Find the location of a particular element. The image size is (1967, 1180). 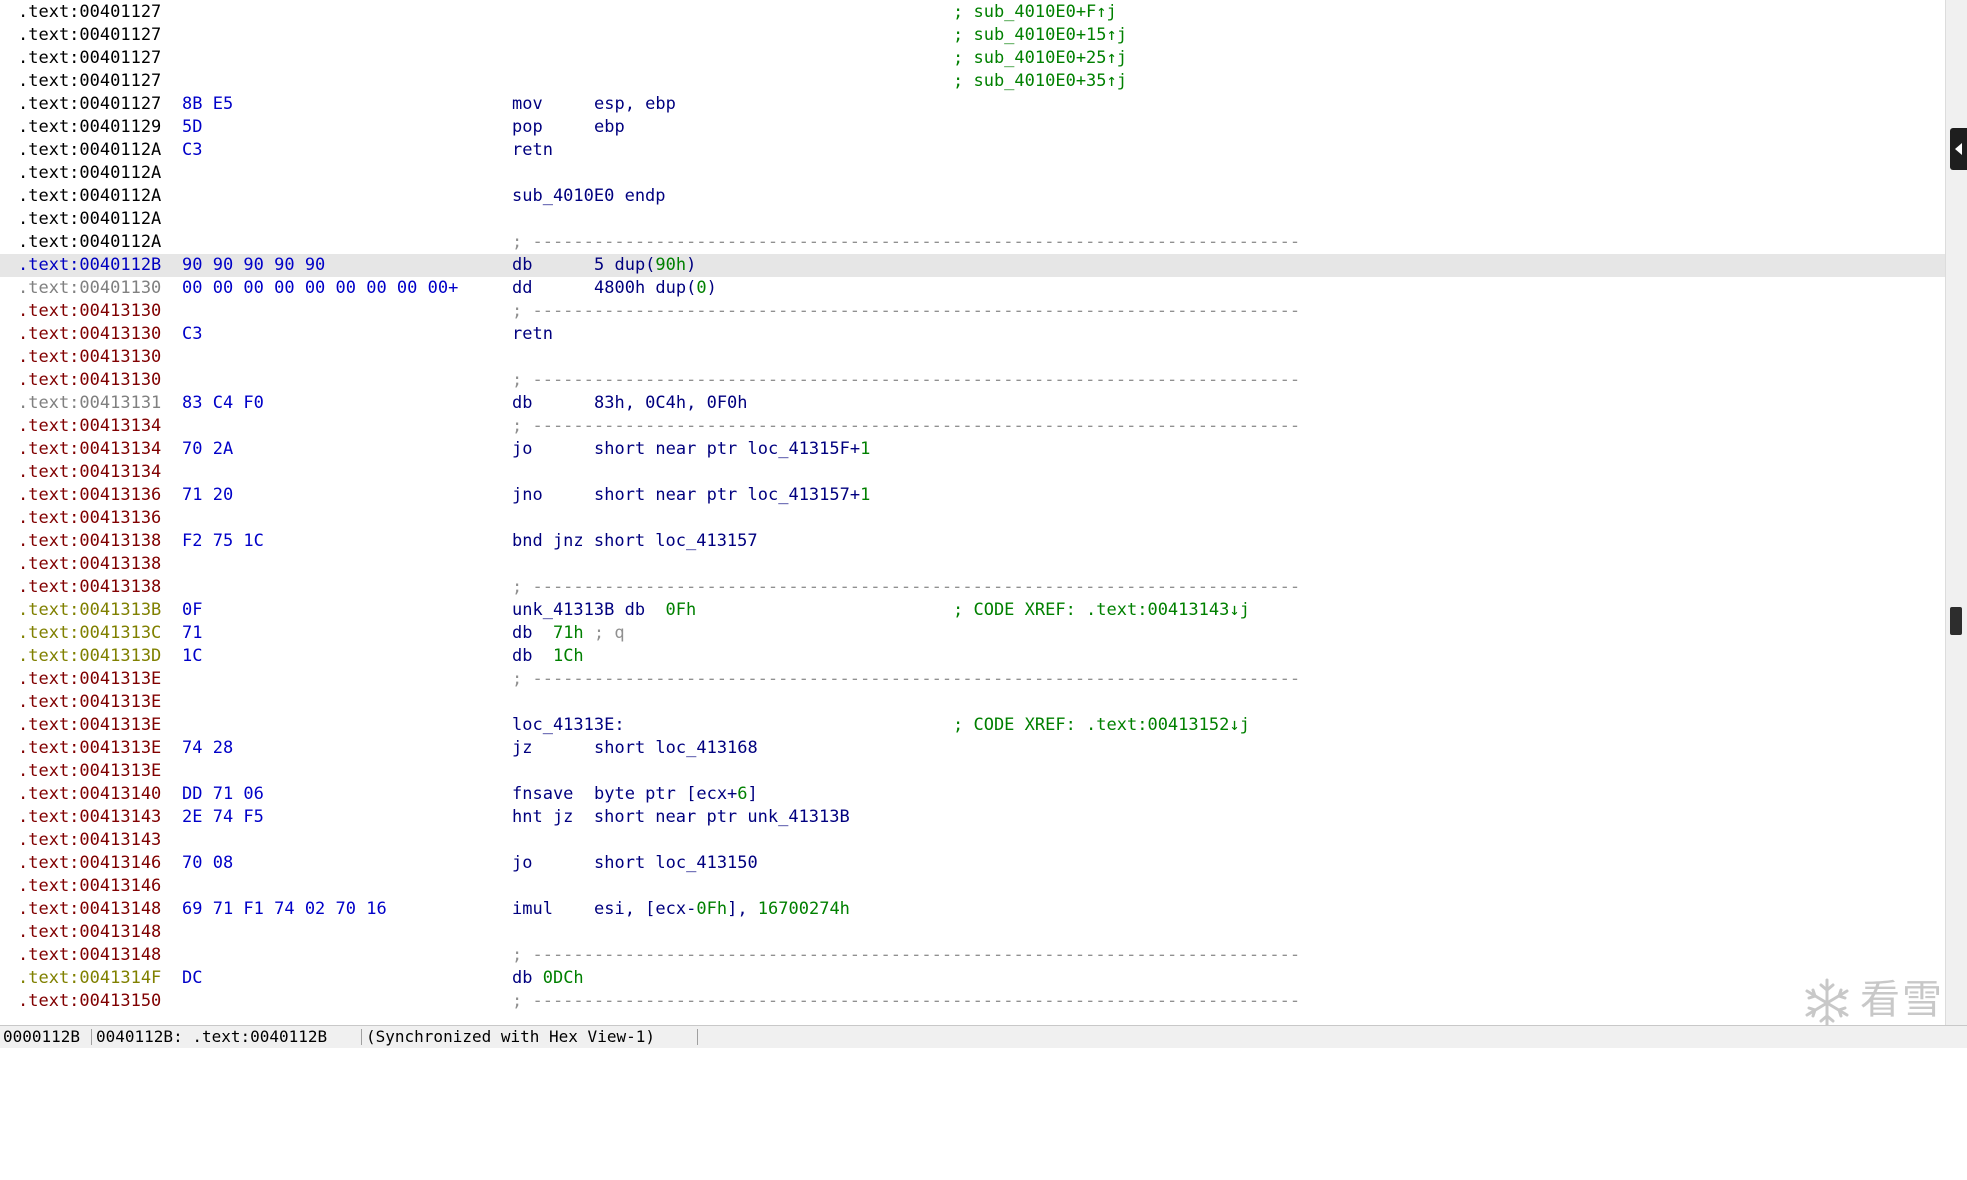

listing-line: .text:00413136 is located at coordinates (972, 518).